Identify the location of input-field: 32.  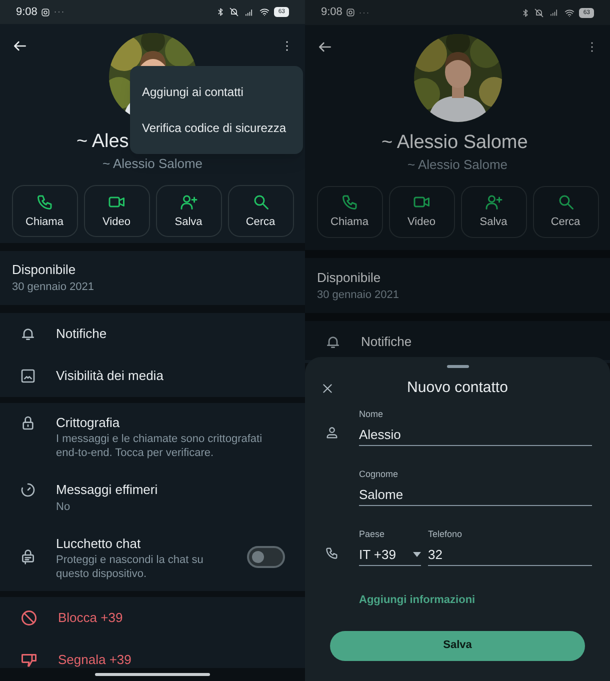
(510, 556).